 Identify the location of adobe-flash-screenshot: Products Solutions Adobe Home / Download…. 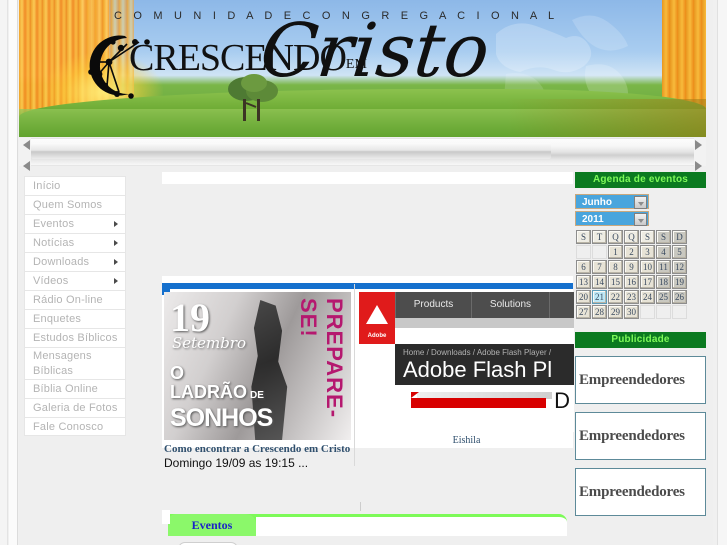
(466, 362).